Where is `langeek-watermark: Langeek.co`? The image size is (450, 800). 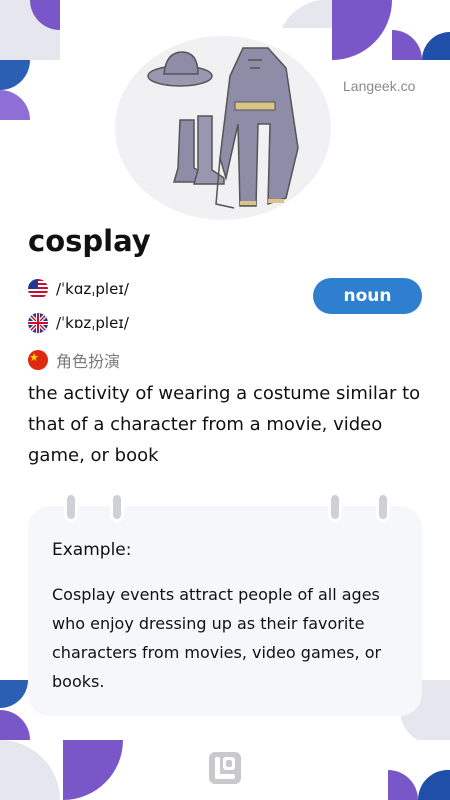
langeek-watermark: Langeek.co is located at coordinates (379, 86).